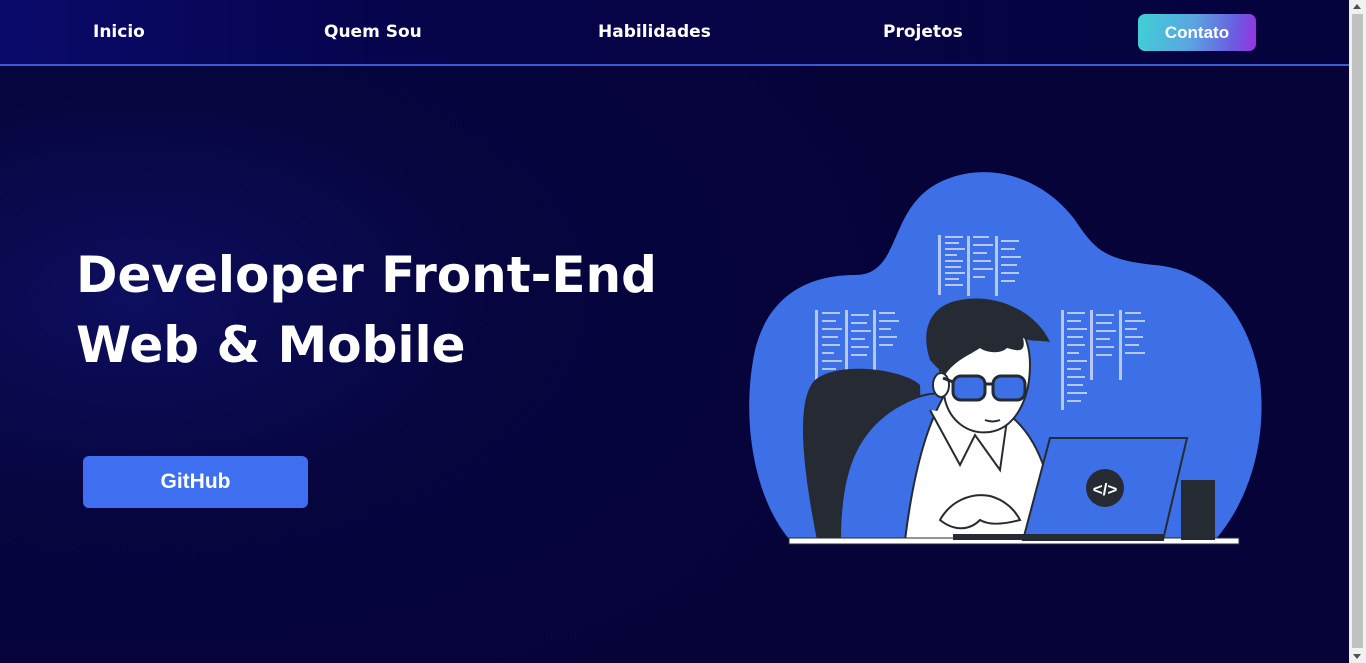 This screenshot has height=663, width=1366. What do you see at coordinates (1197, 32) in the screenshot?
I see `contact-button: Contato` at bounding box center [1197, 32].